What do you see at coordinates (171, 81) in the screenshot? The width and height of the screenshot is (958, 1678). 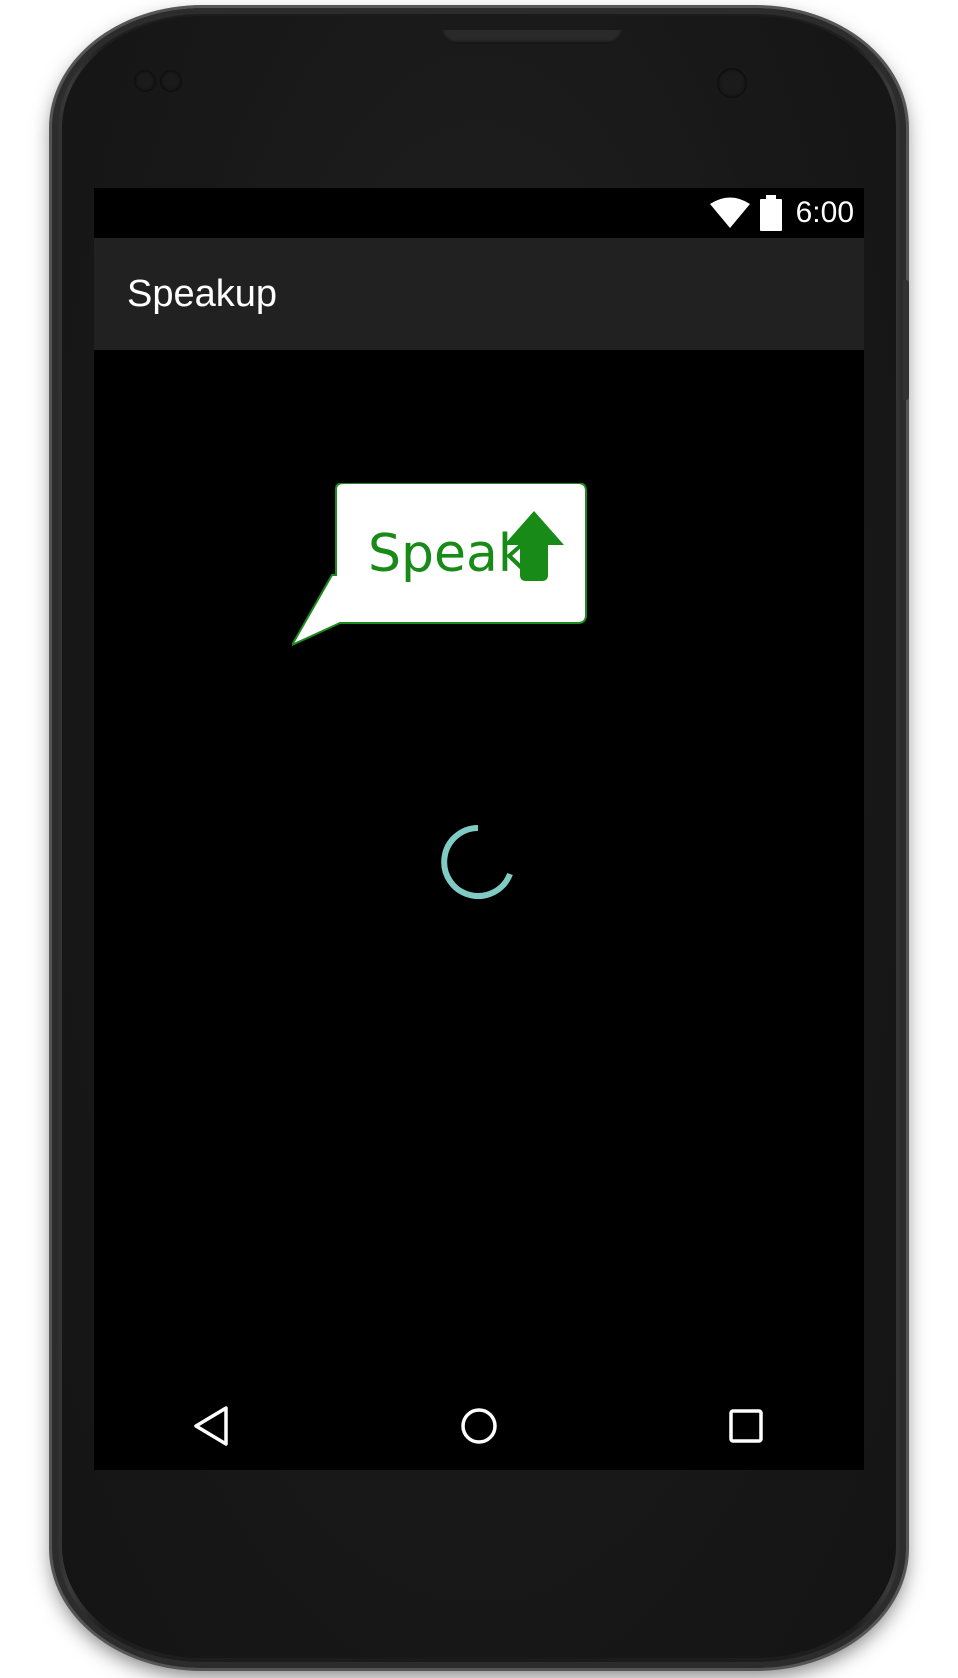 I see `front-sensor-right` at bounding box center [171, 81].